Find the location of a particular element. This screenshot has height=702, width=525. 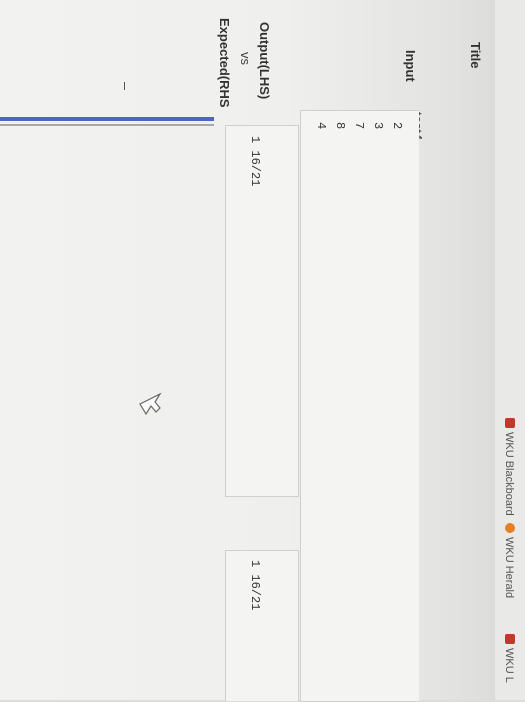

output-active-indicator is located at coordinates (107, 119).